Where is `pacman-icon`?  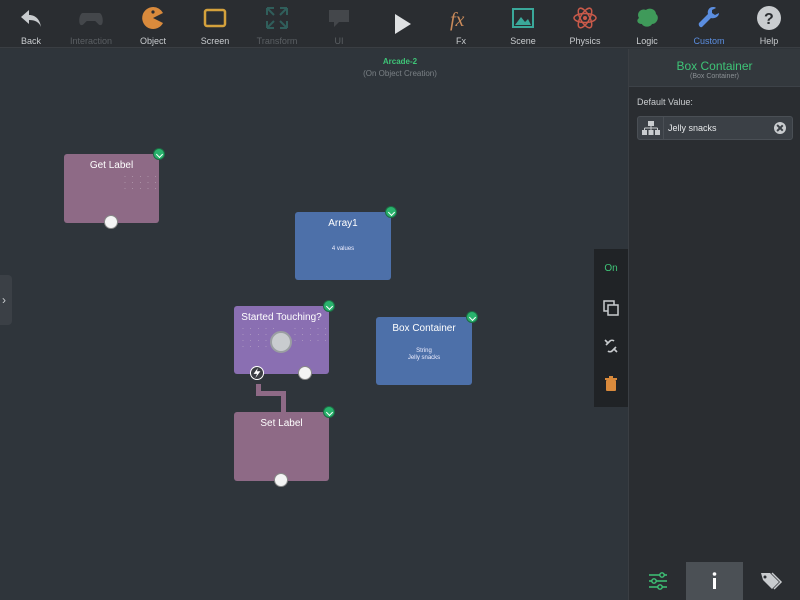
pacman-icon is located at coordinates (152, 17).